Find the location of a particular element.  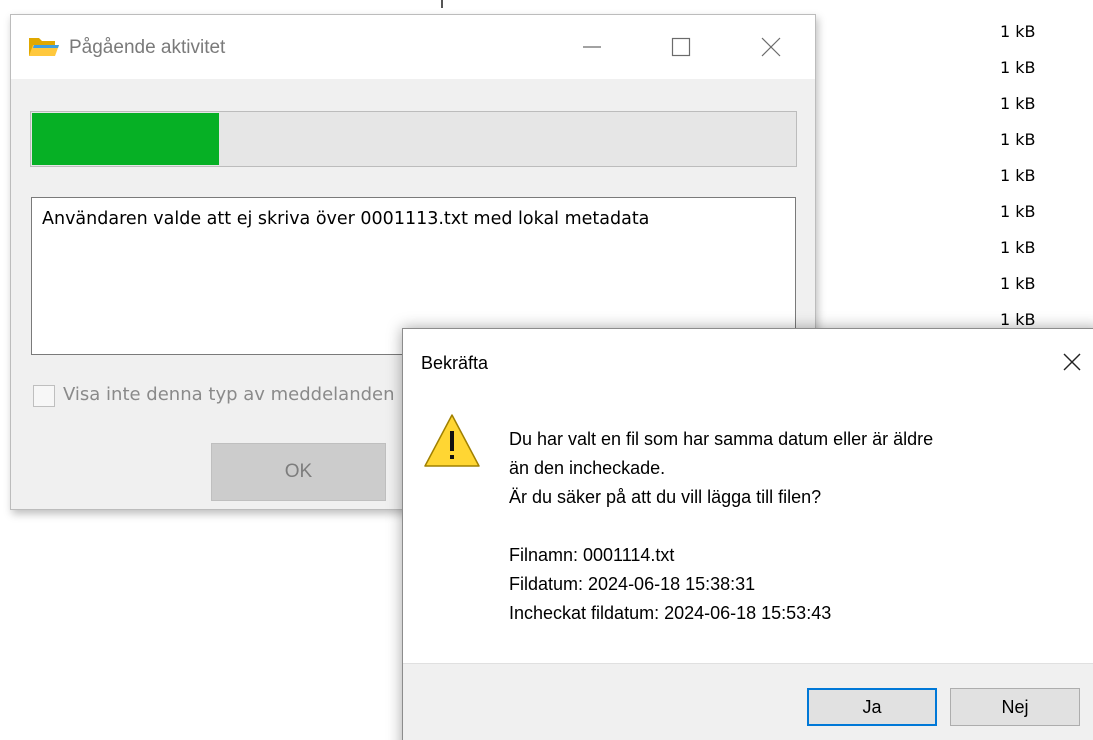

suppress-messages-checkbox is located at coordinates (44, 396).